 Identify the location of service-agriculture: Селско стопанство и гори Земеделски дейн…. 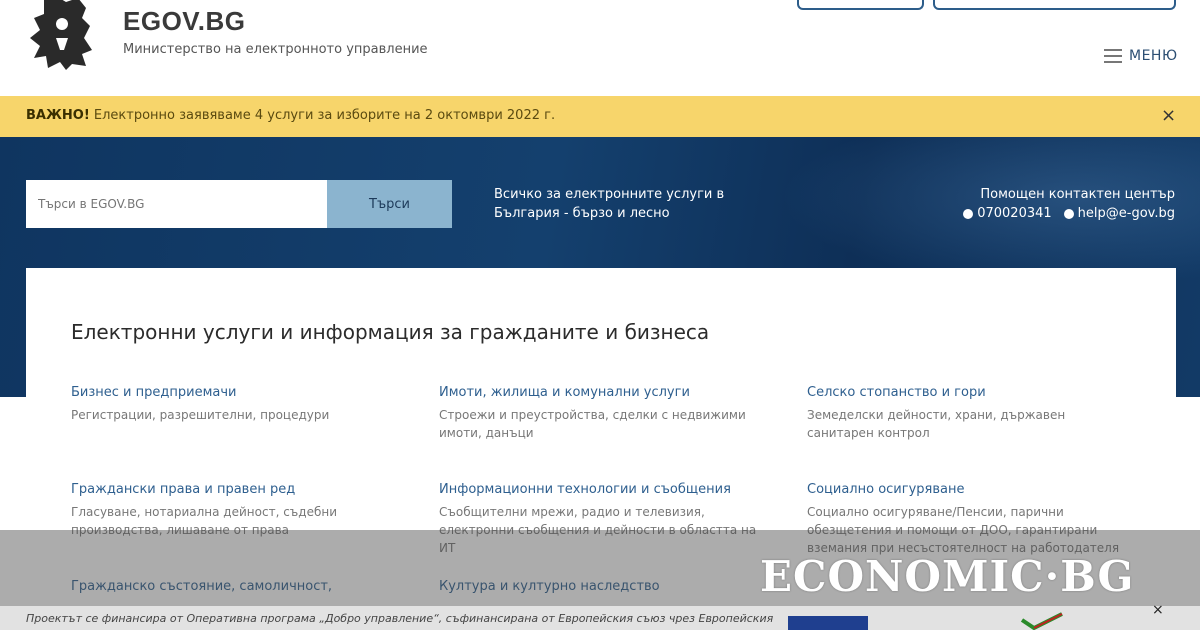
(967, 413).